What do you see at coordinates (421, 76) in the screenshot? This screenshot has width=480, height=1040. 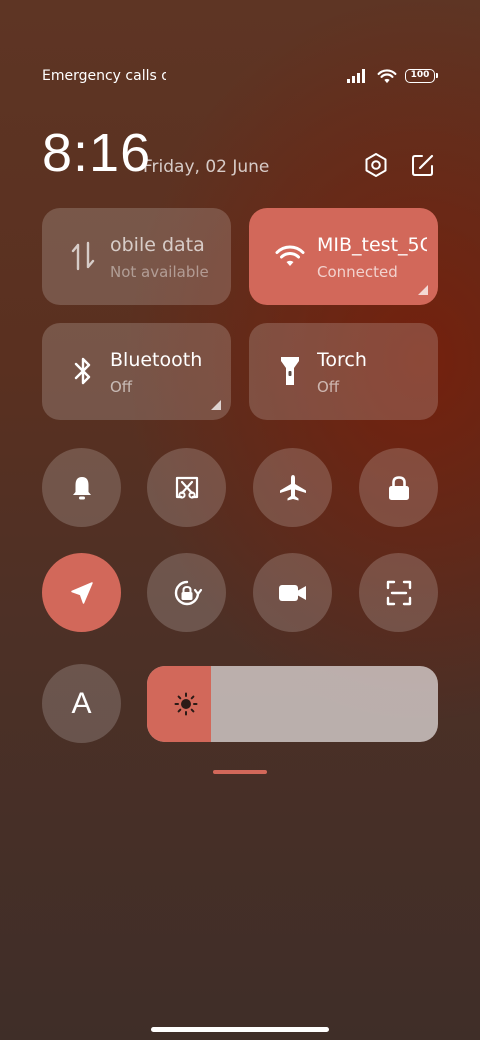 I see `battery-icon: 100` at bounding box center [421, 76].